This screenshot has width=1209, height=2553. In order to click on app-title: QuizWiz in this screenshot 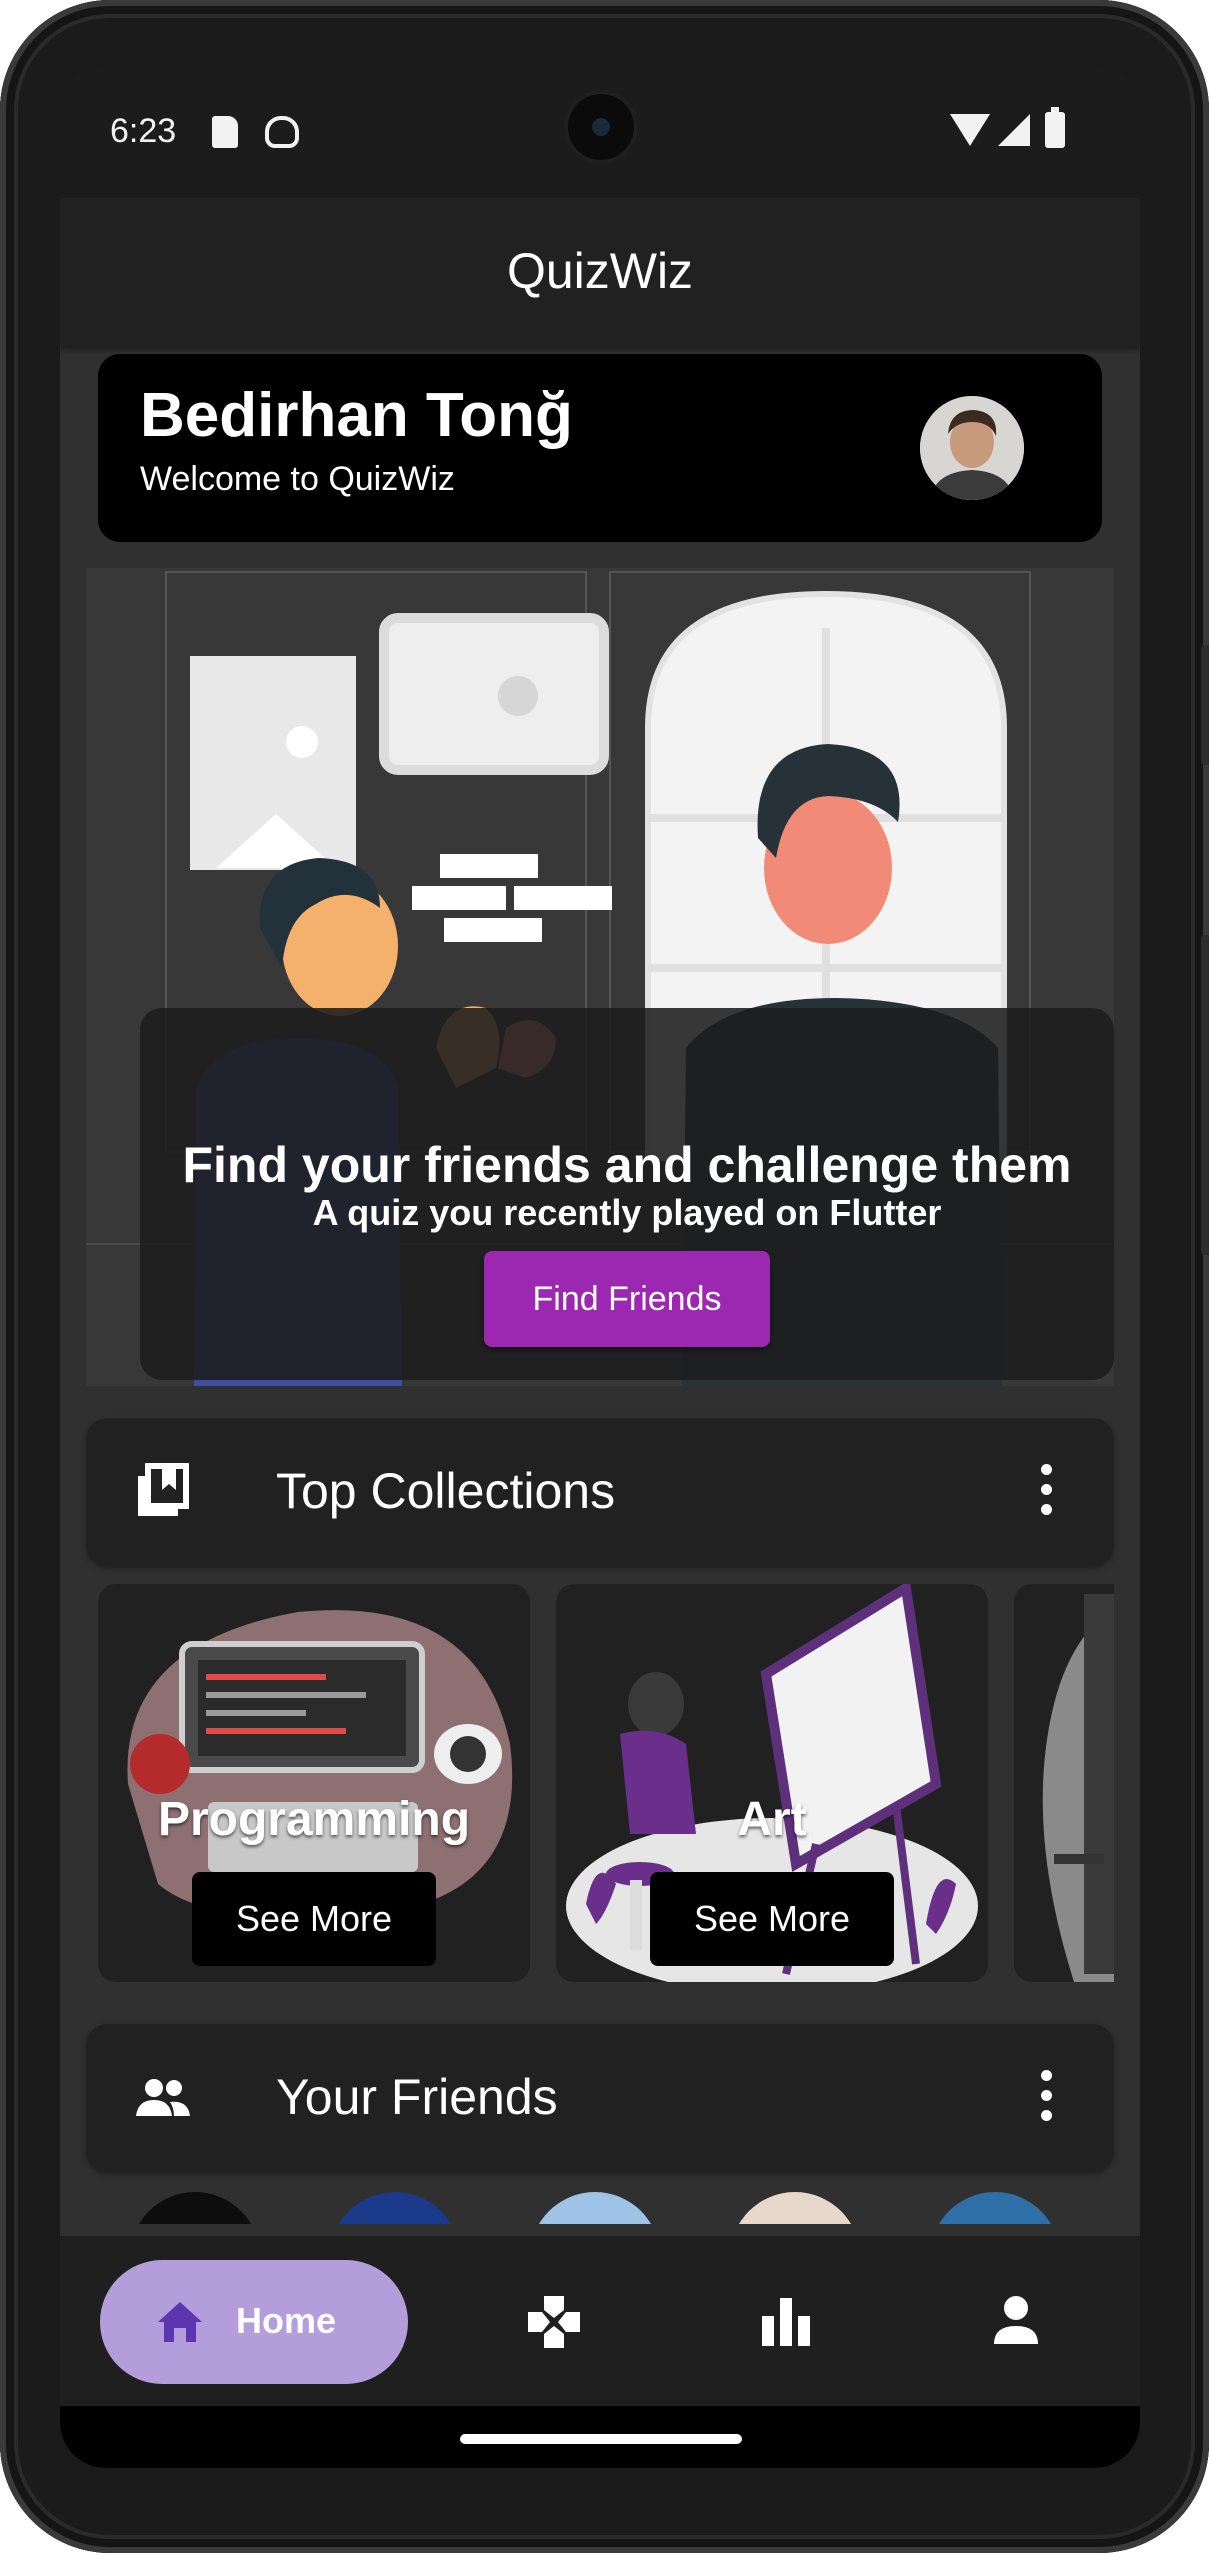, I will do `click(600, 271)`.